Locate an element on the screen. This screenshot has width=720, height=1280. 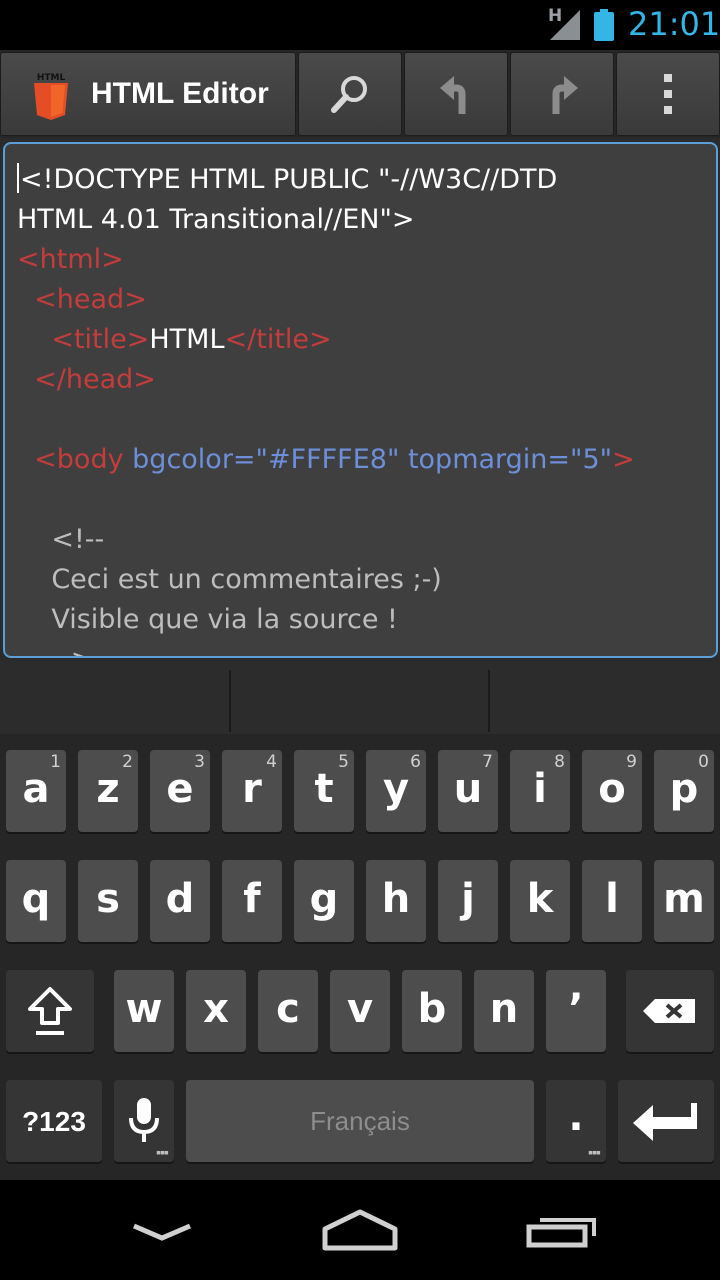
key-hint: 5 is located at coordinates (343, 762).